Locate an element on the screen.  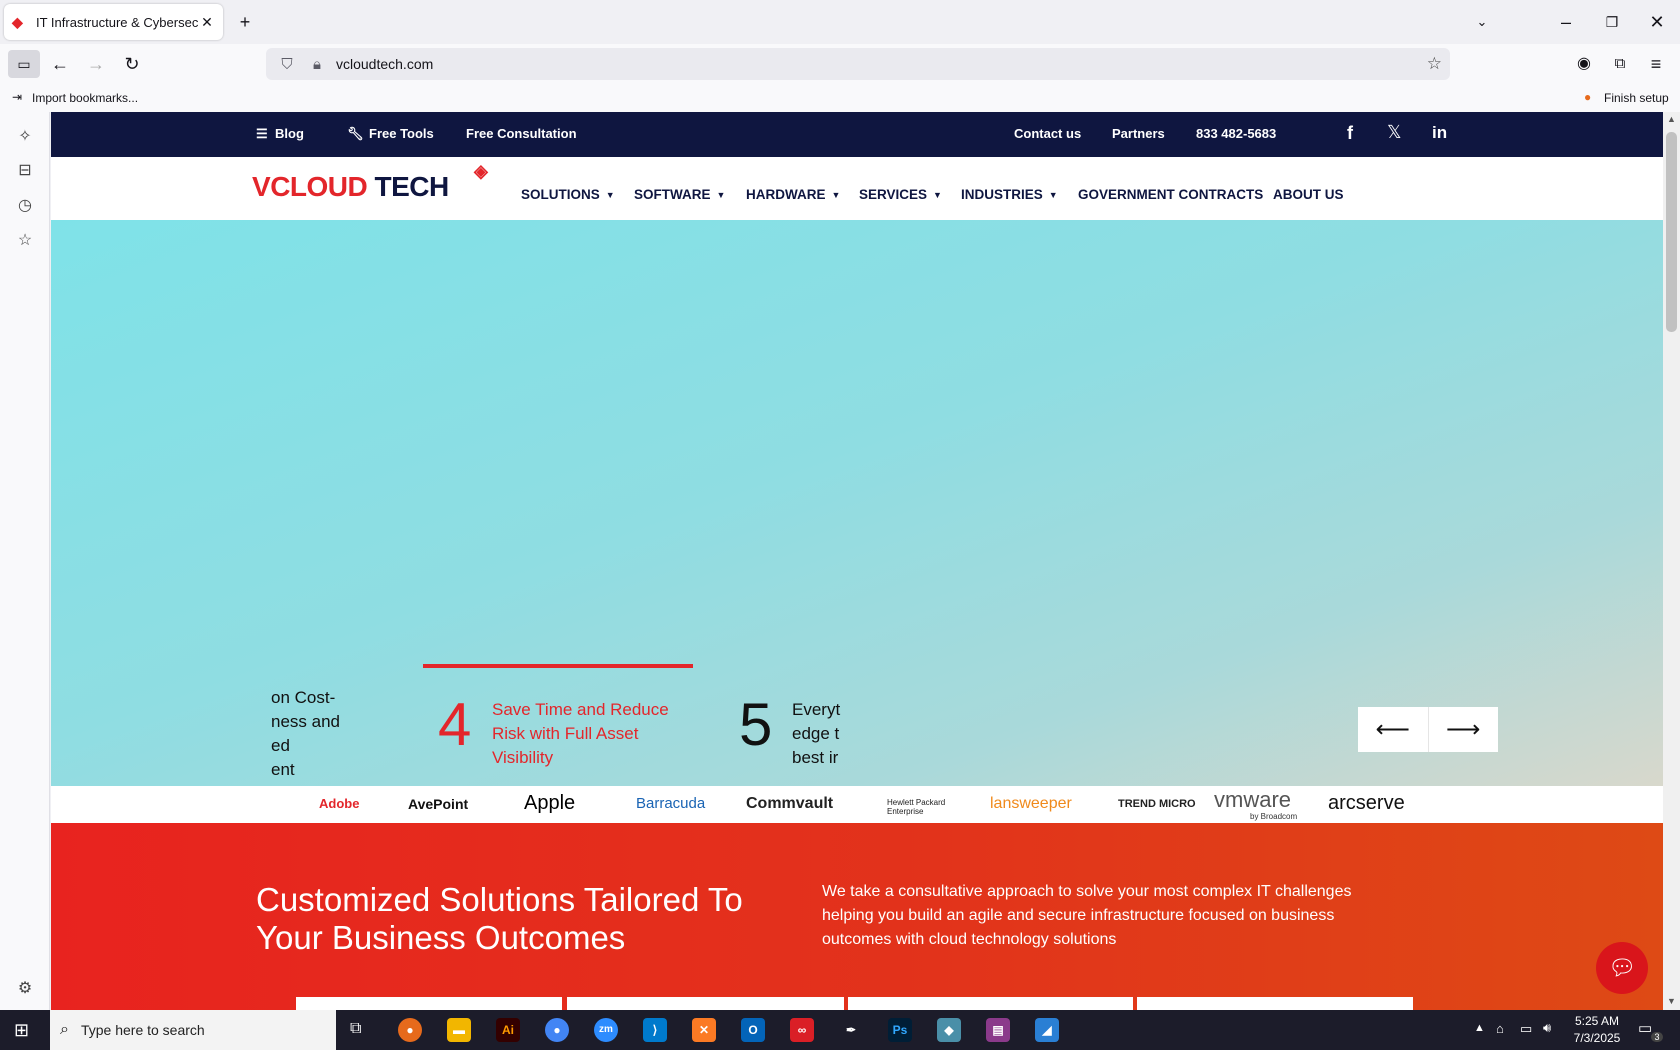
free-consultation-link: Free Consultation is located at coordinates (521, 133).